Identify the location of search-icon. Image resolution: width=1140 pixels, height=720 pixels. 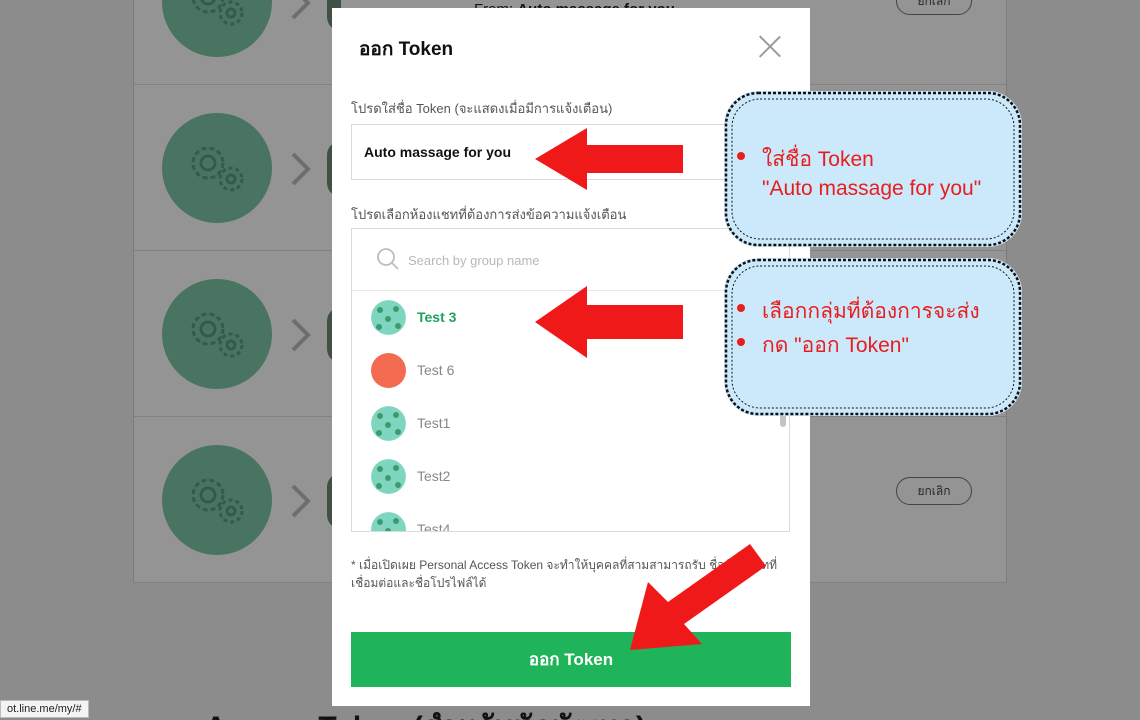
(388, 259).